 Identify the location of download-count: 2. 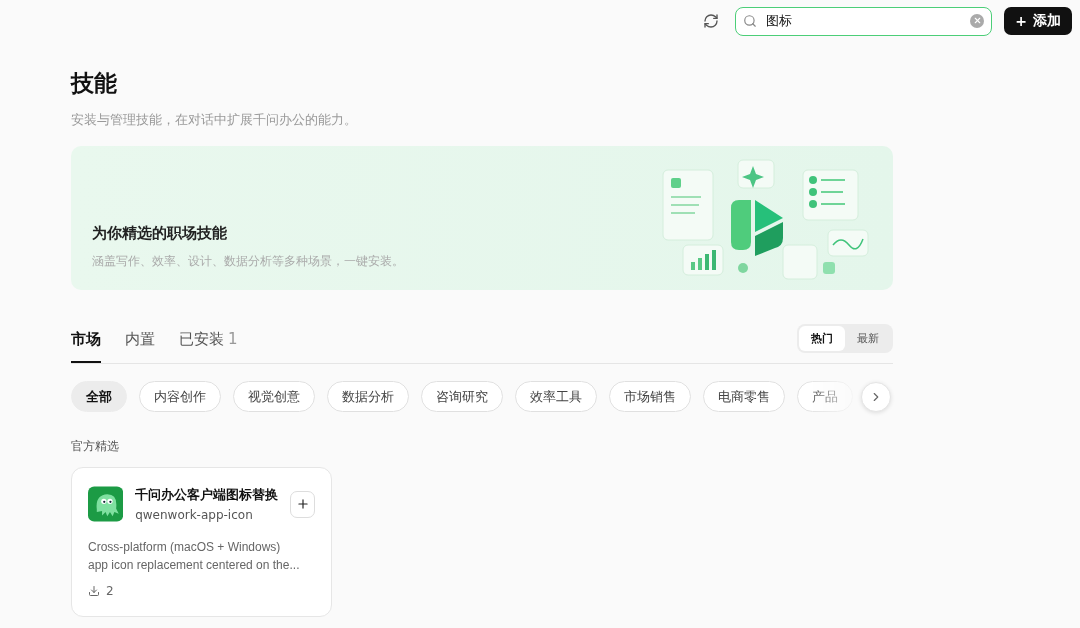
(110, 591).